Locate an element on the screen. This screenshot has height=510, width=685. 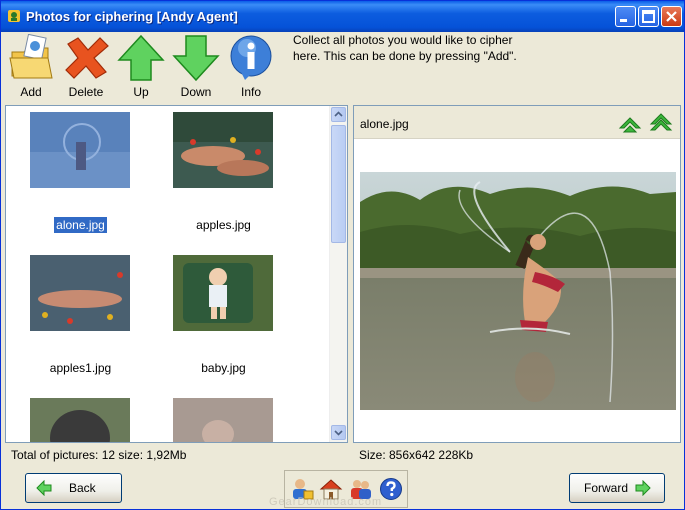
close-button is located at coordinates (671, 16).